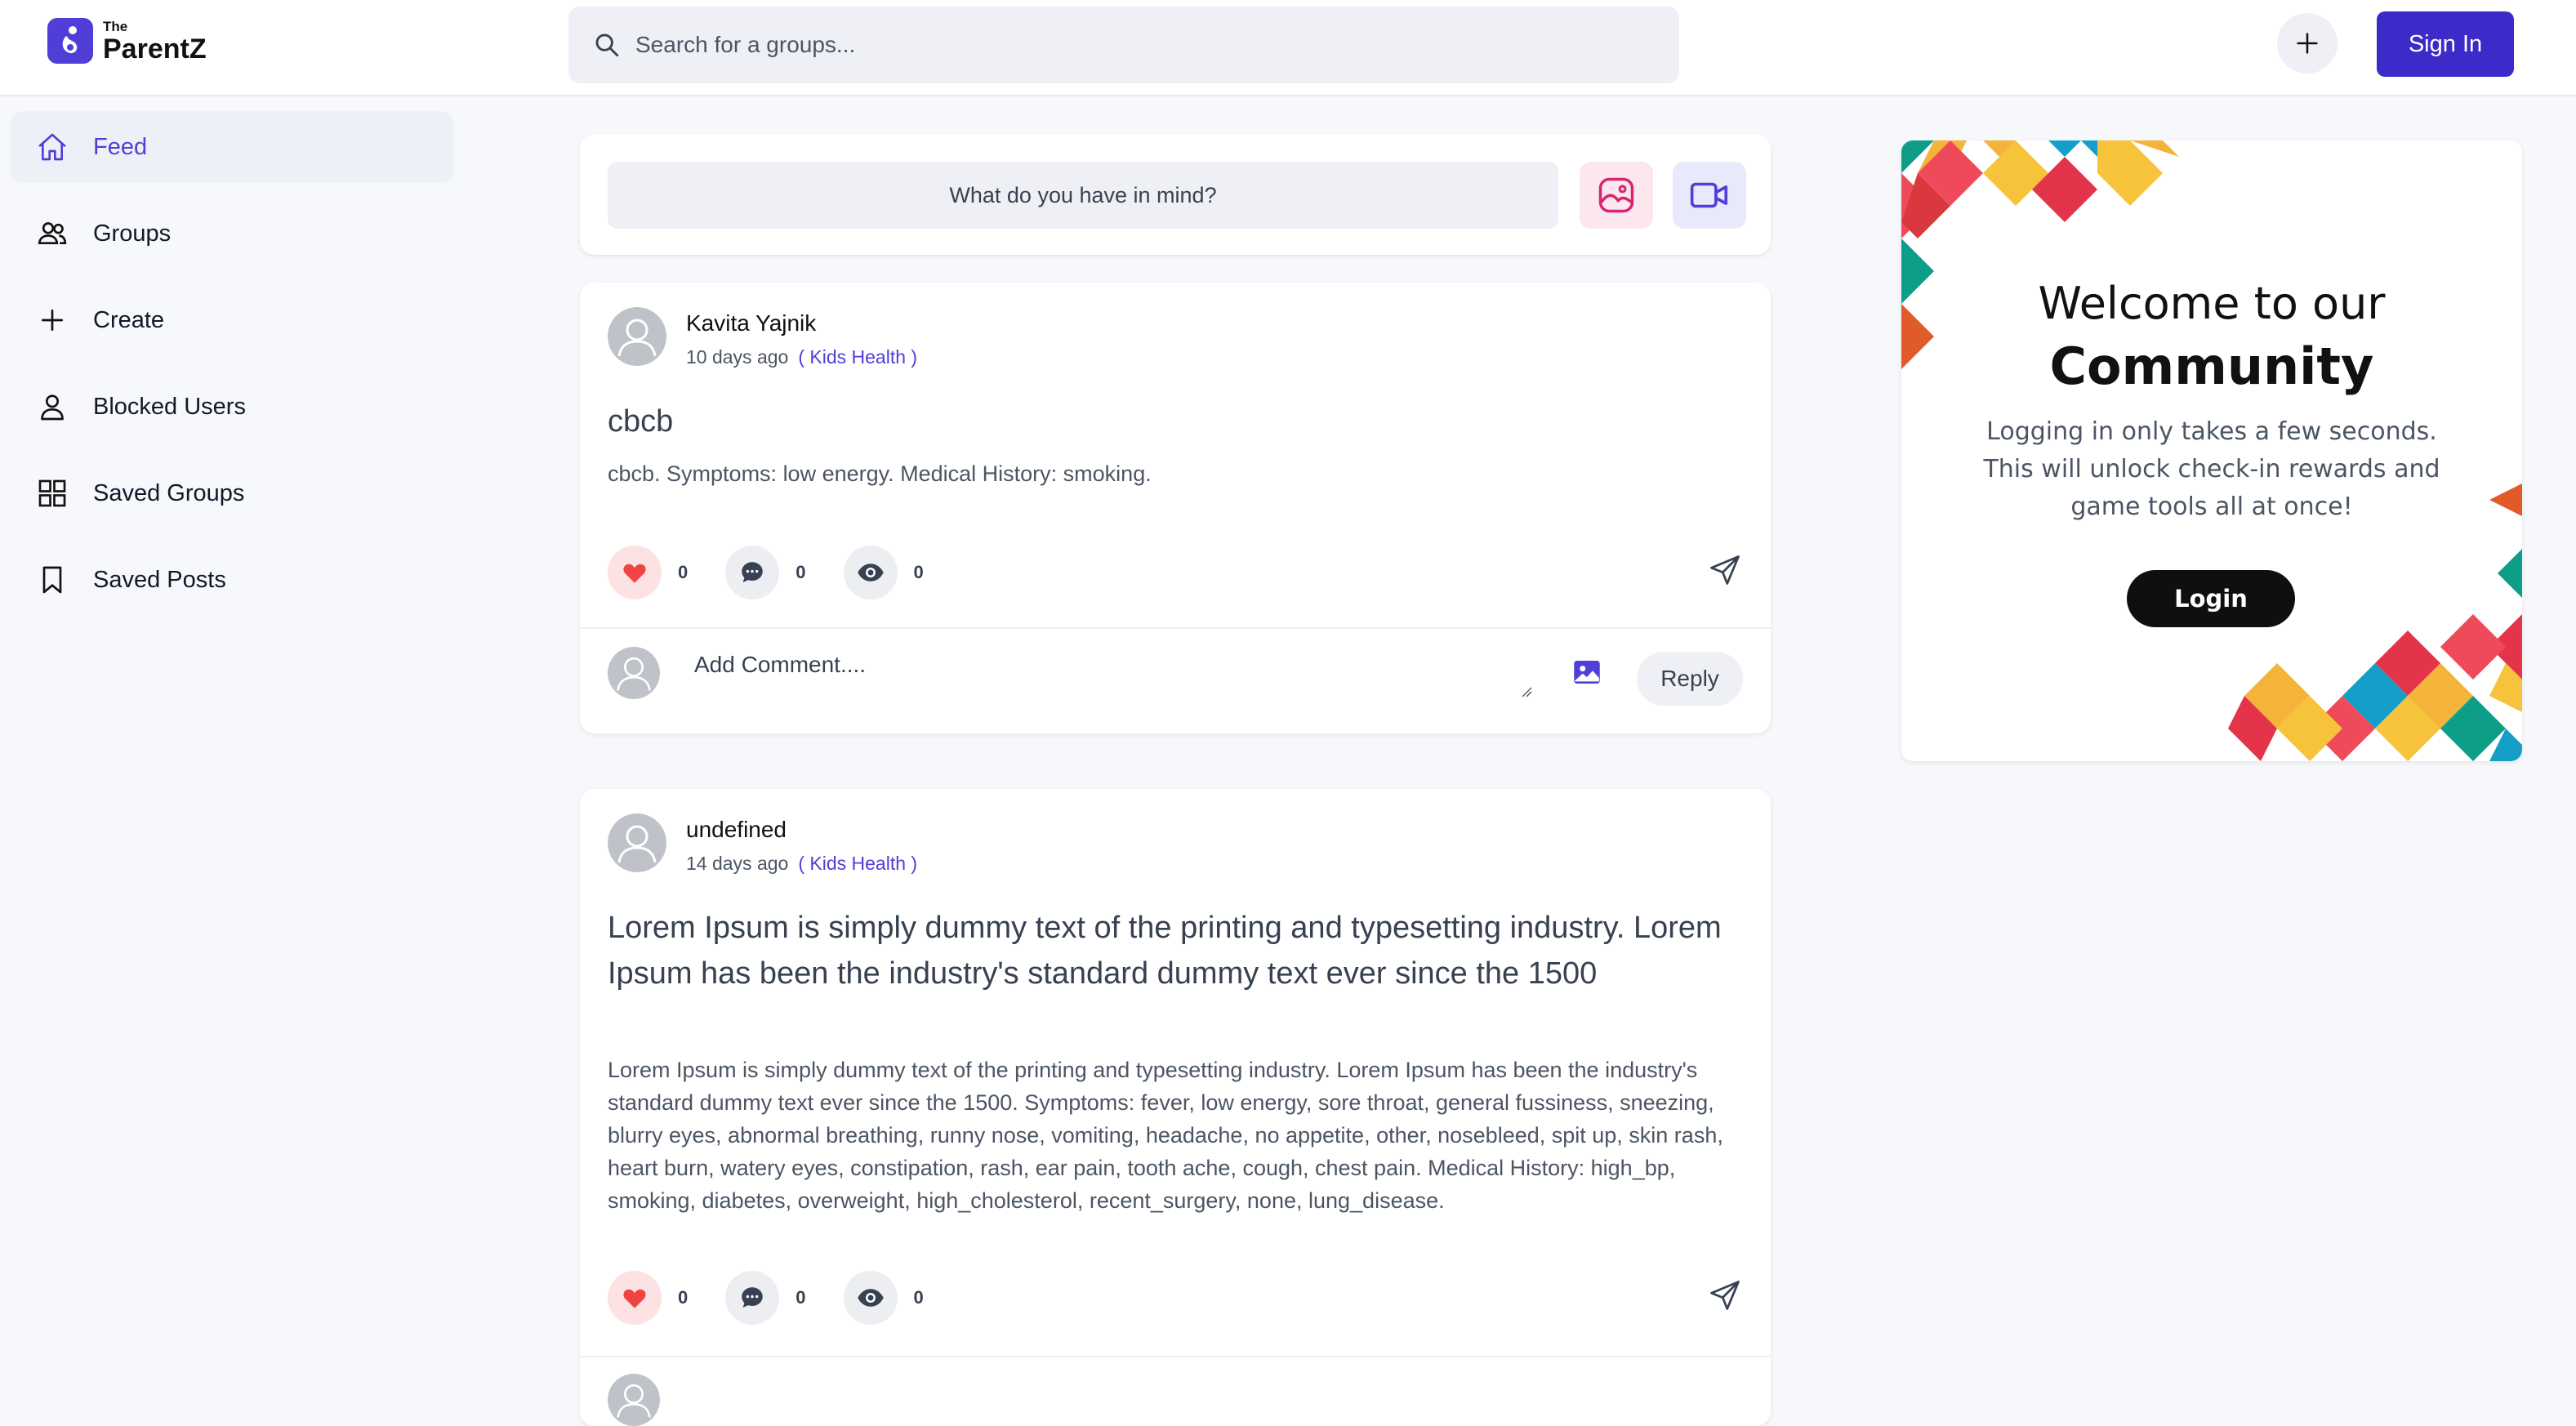 The image size is (2576, 1426). I want to click on sidebar-item-create: Create, so click(232, 320).